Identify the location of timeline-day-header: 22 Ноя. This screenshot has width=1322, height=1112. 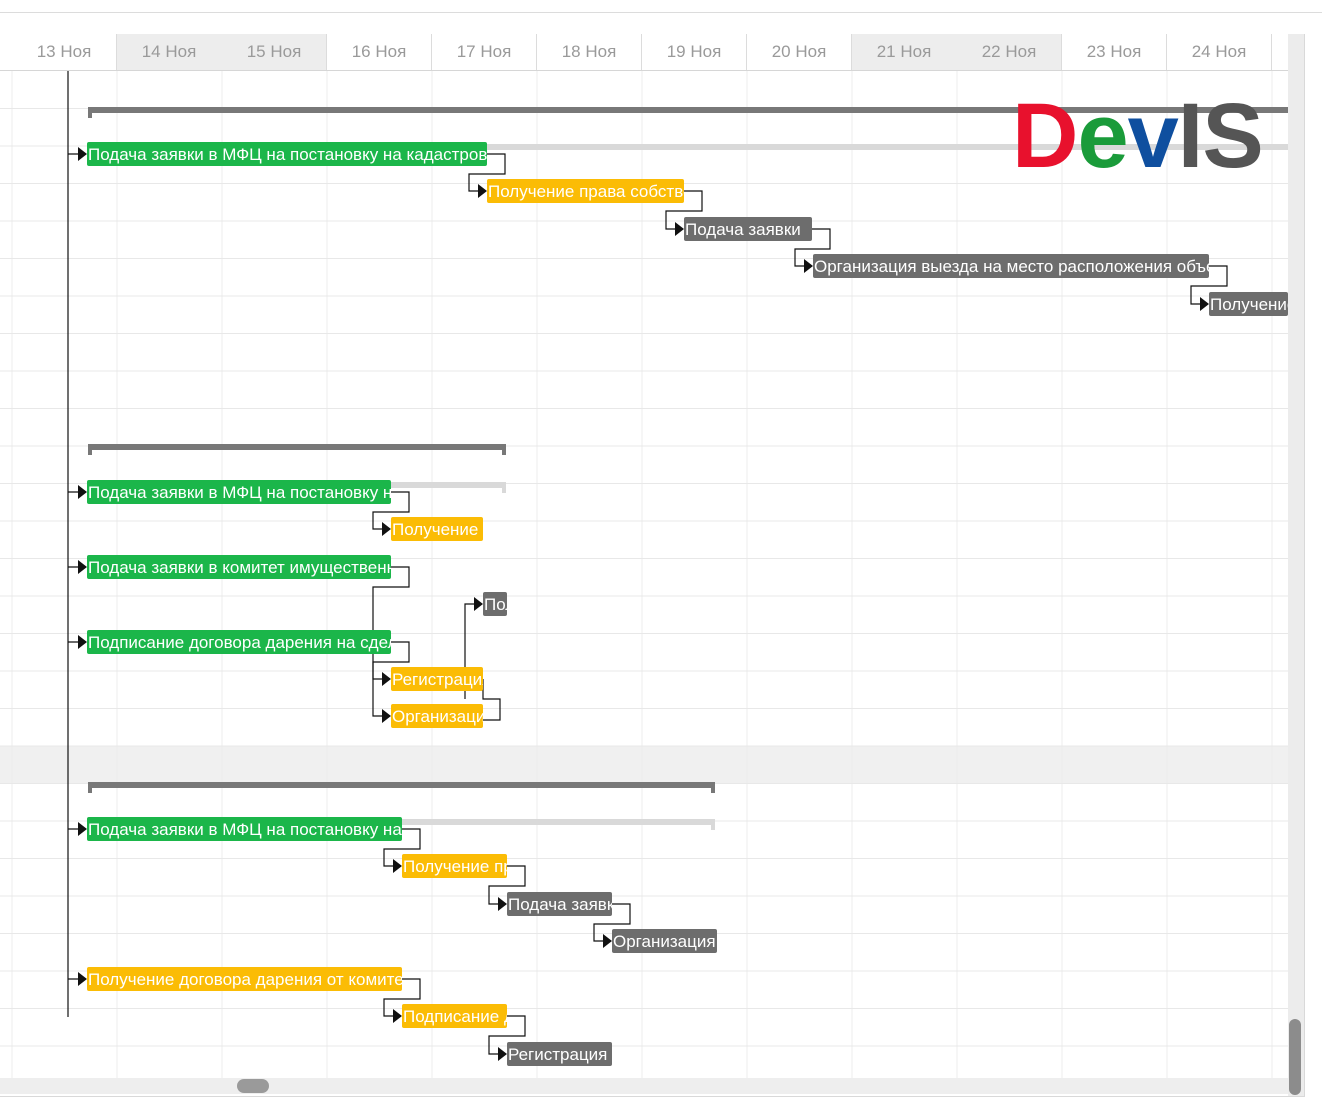
(1009, 52).